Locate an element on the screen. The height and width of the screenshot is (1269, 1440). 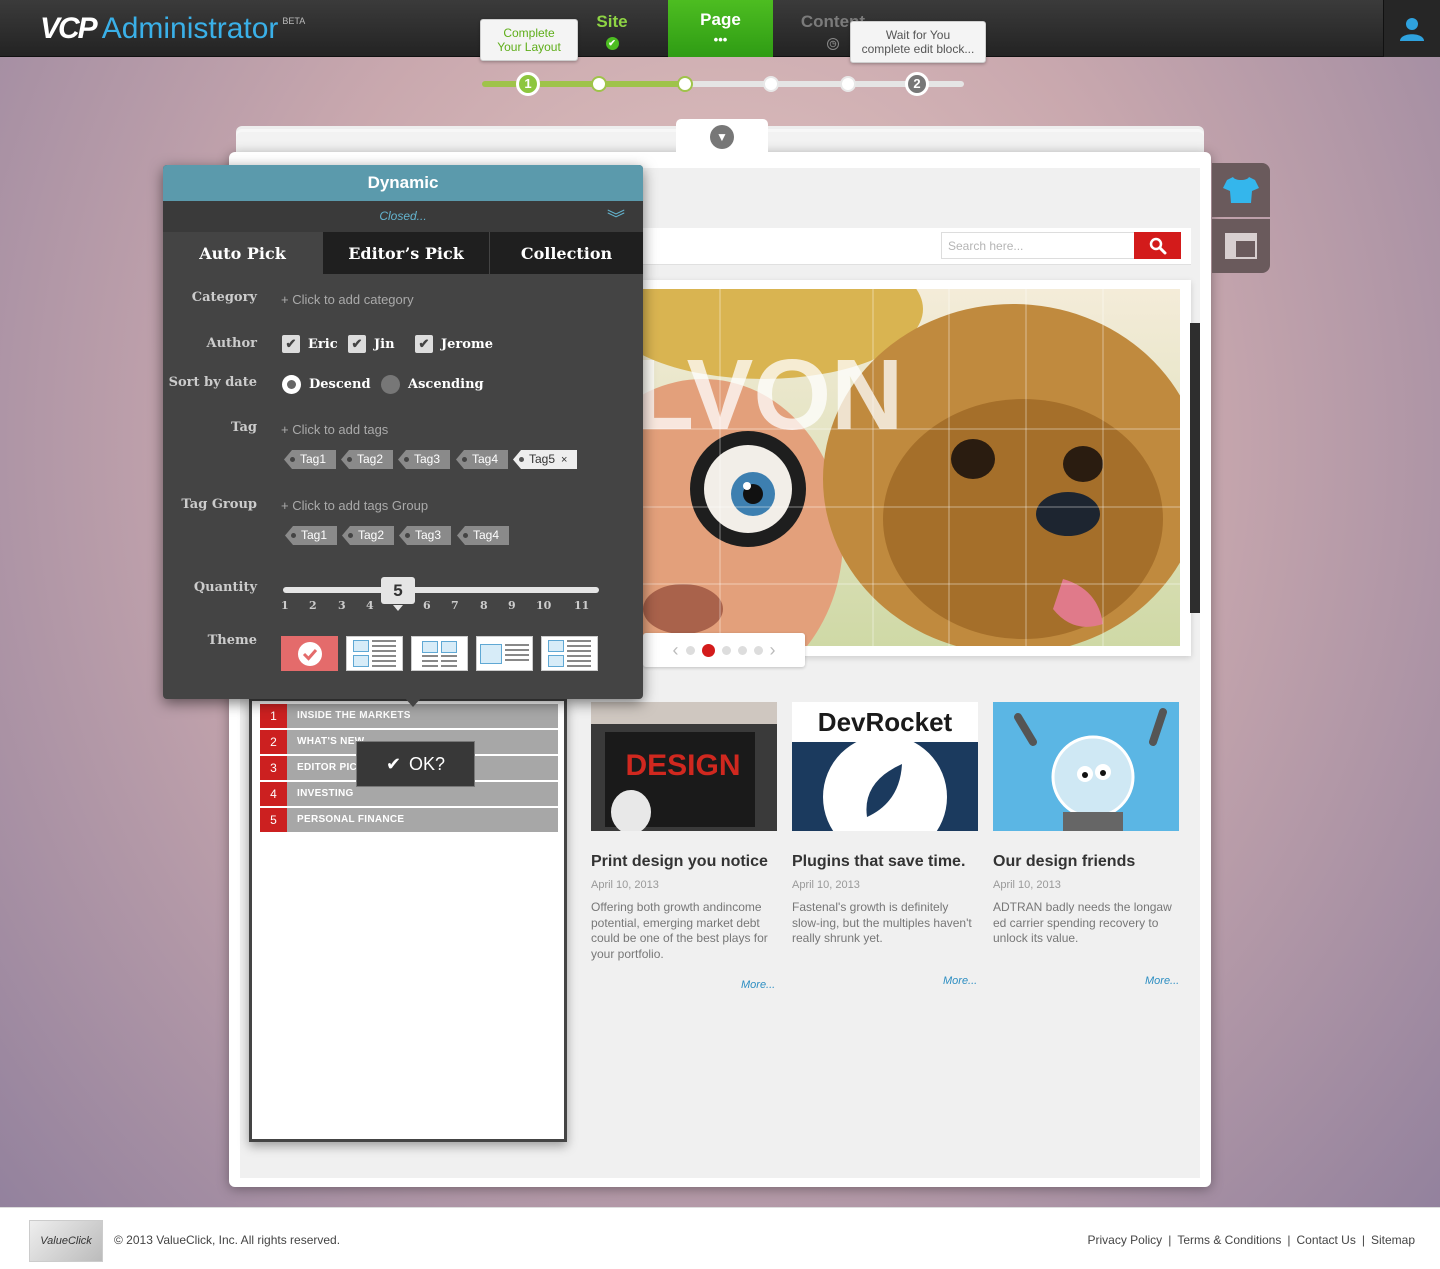
checkbox-checked-icon: ✔ is located at coordinates (424, 344).